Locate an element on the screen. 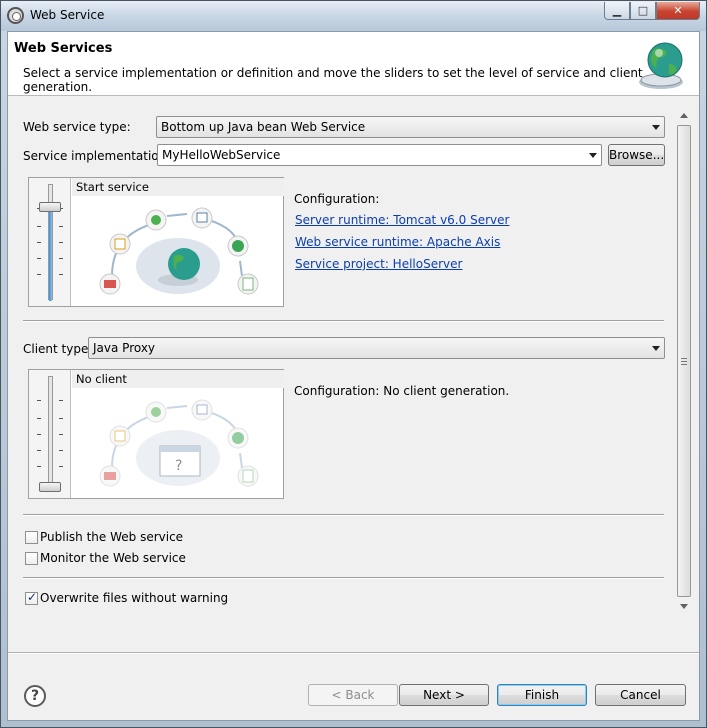 The image size is (707, 728). service-level-fill is located at coordinates (50, 252).